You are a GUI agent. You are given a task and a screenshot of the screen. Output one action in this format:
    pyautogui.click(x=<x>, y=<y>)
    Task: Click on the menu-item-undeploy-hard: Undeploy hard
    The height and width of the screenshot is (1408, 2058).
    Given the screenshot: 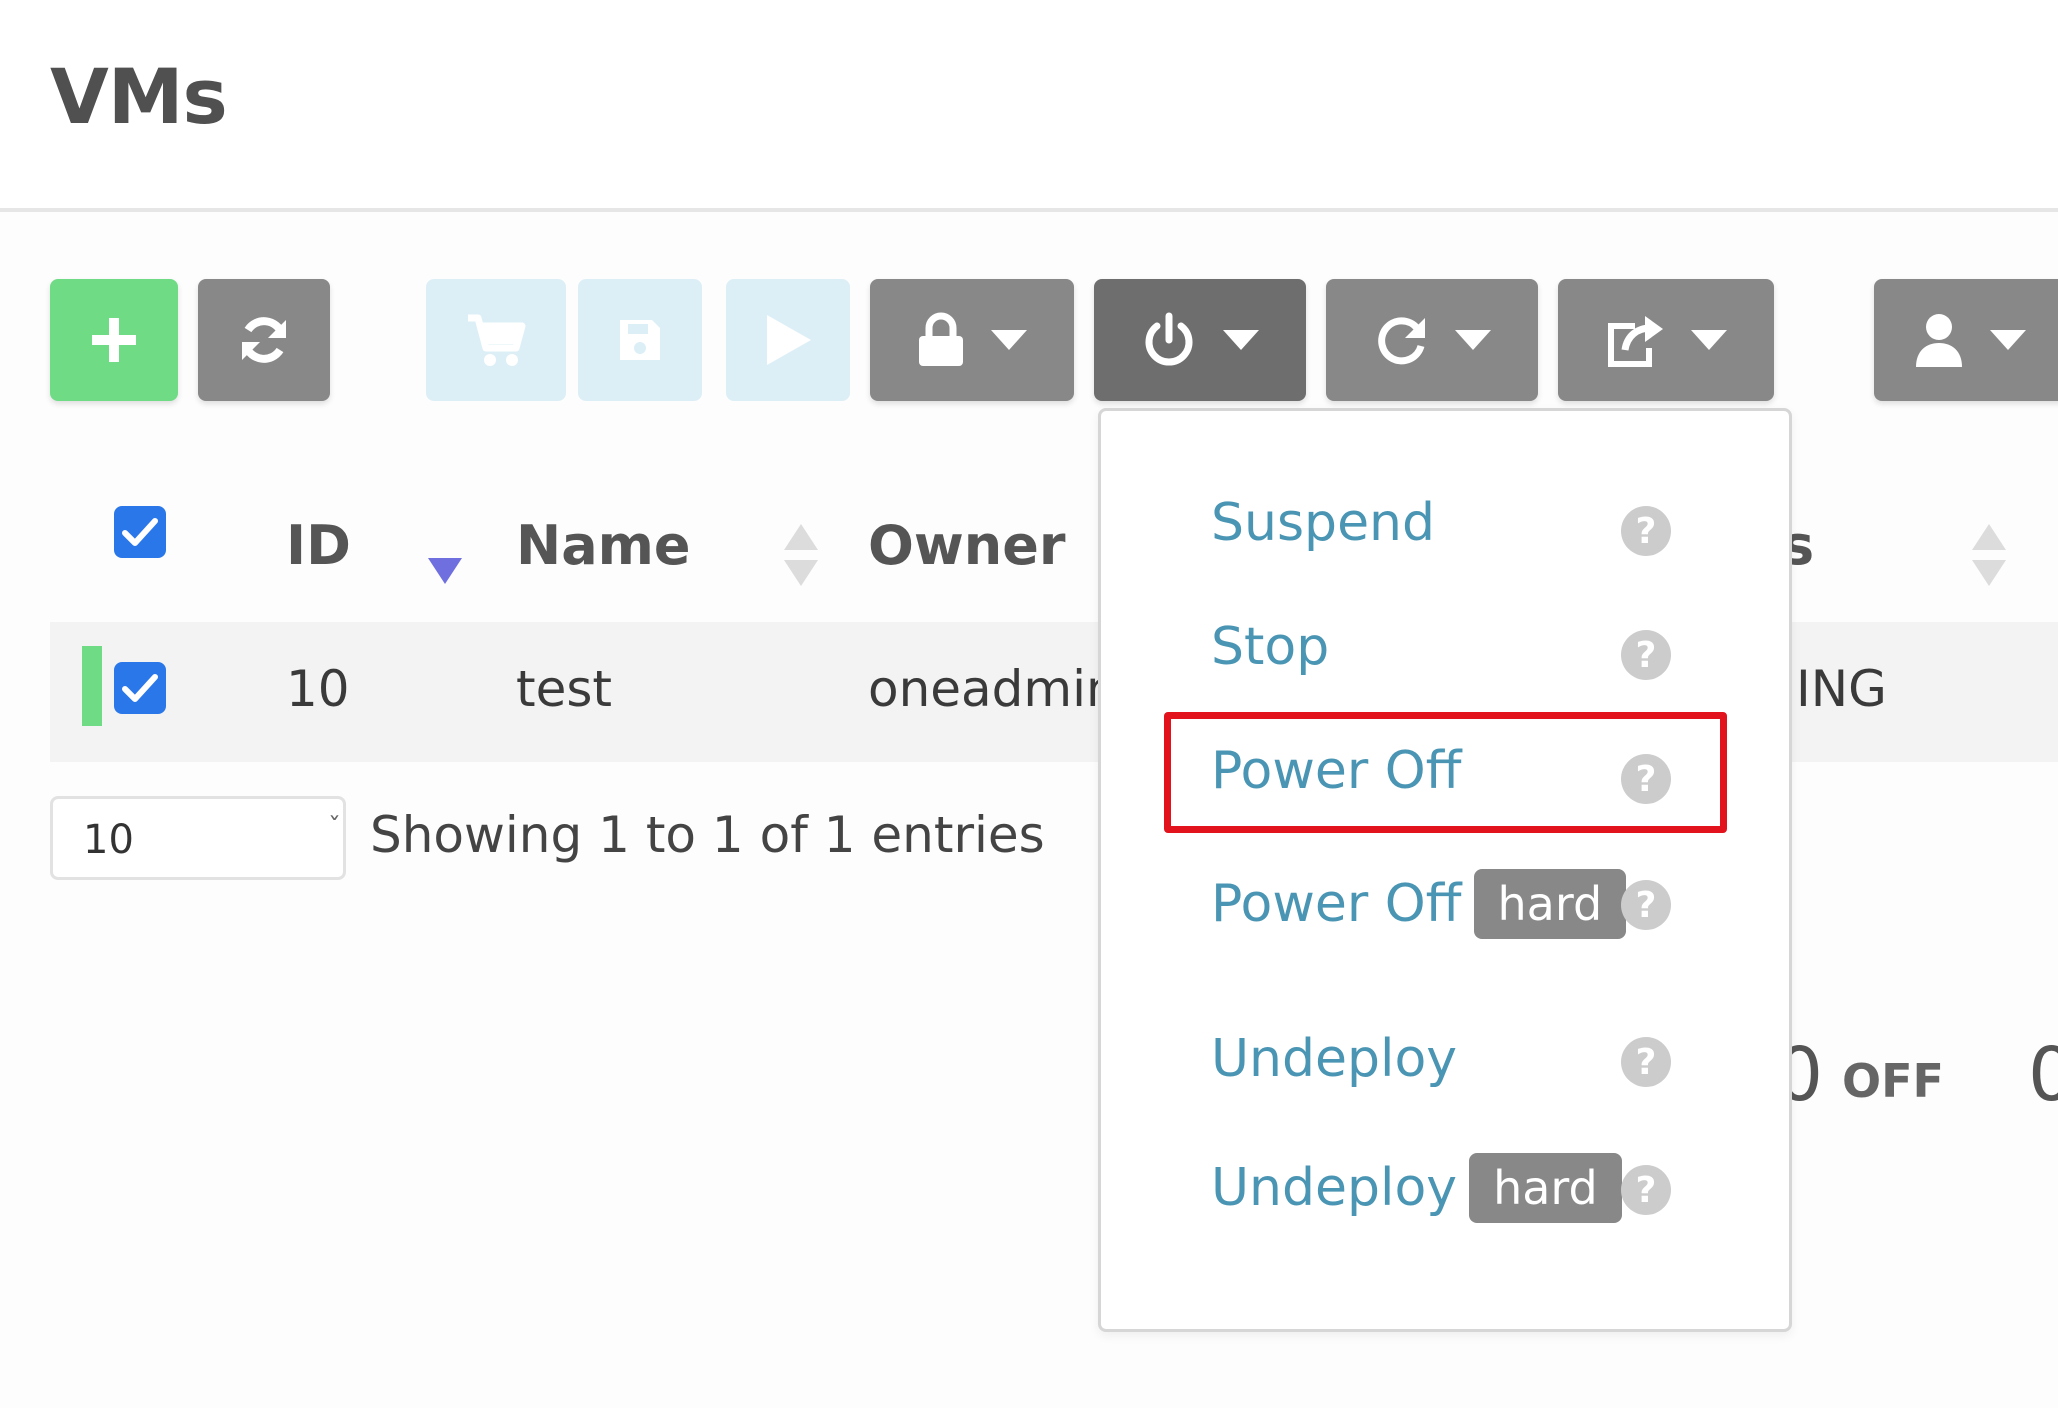 What is the action you would take?
    pyautogui.click(x=1416, y=1188)
    